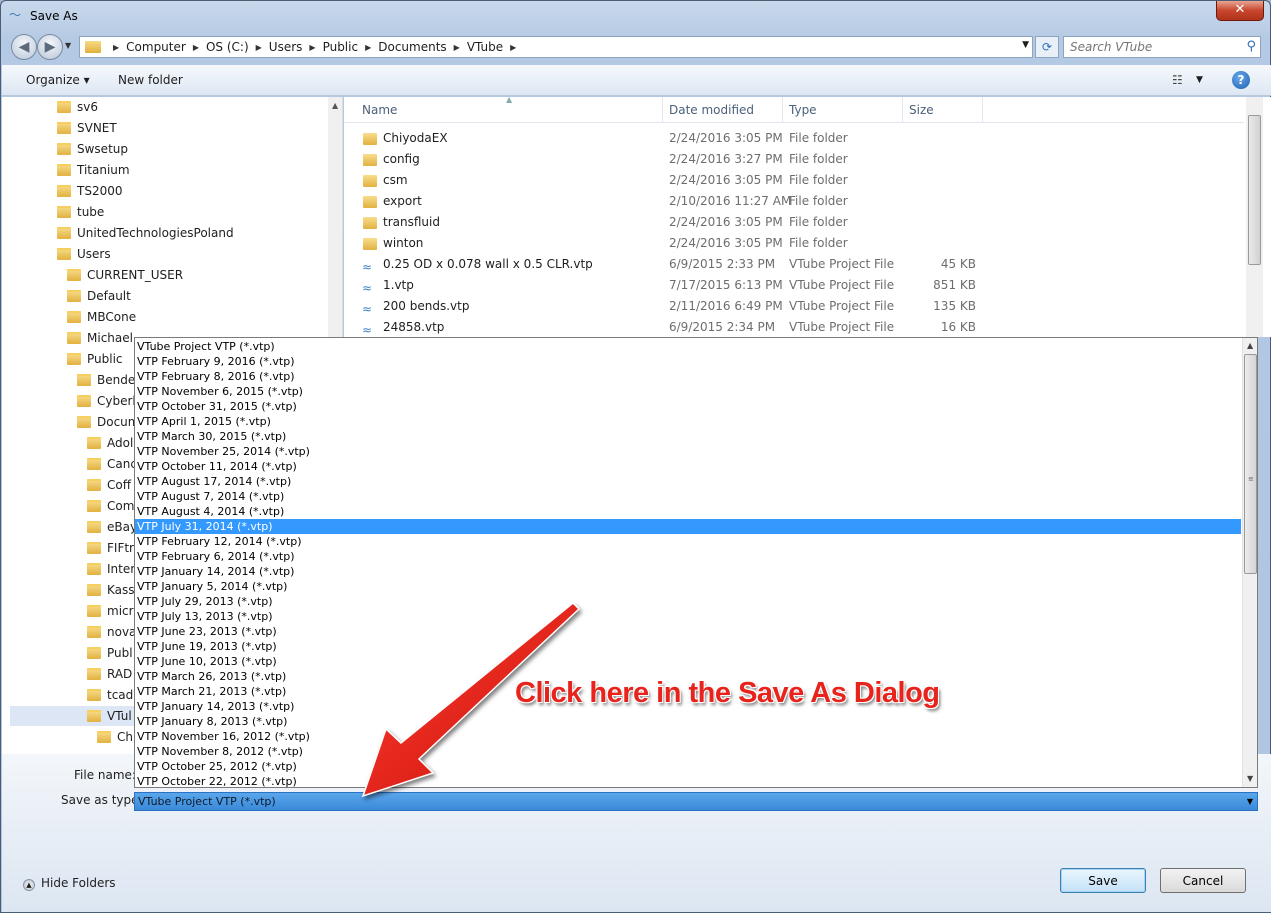 The image size is (1271, 913). Describe the element at coordinates (108, 422) in the screenshot. I see `tree-item: Docum` at that location.